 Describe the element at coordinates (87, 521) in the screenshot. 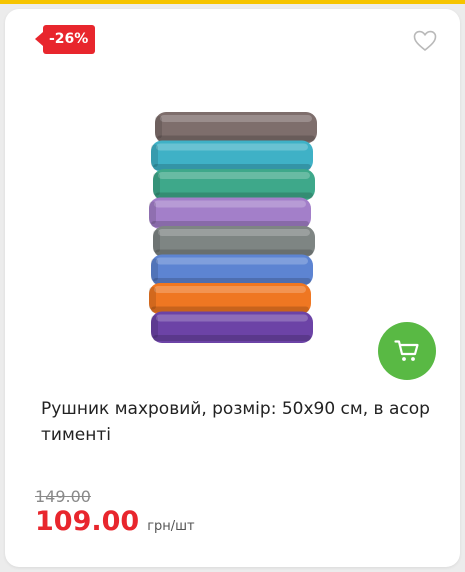

I see `current-price: 109.00` at that location.